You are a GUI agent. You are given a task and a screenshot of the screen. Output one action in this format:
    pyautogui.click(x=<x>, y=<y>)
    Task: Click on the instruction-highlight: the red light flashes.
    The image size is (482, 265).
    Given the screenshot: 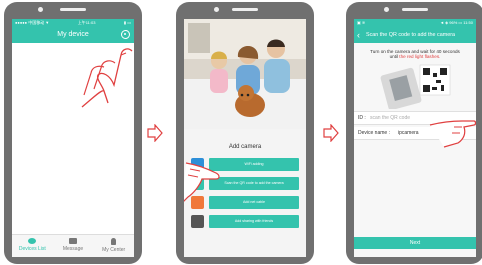 What is the action you would take?
    pyautogui.click(x=420, y=56)
    